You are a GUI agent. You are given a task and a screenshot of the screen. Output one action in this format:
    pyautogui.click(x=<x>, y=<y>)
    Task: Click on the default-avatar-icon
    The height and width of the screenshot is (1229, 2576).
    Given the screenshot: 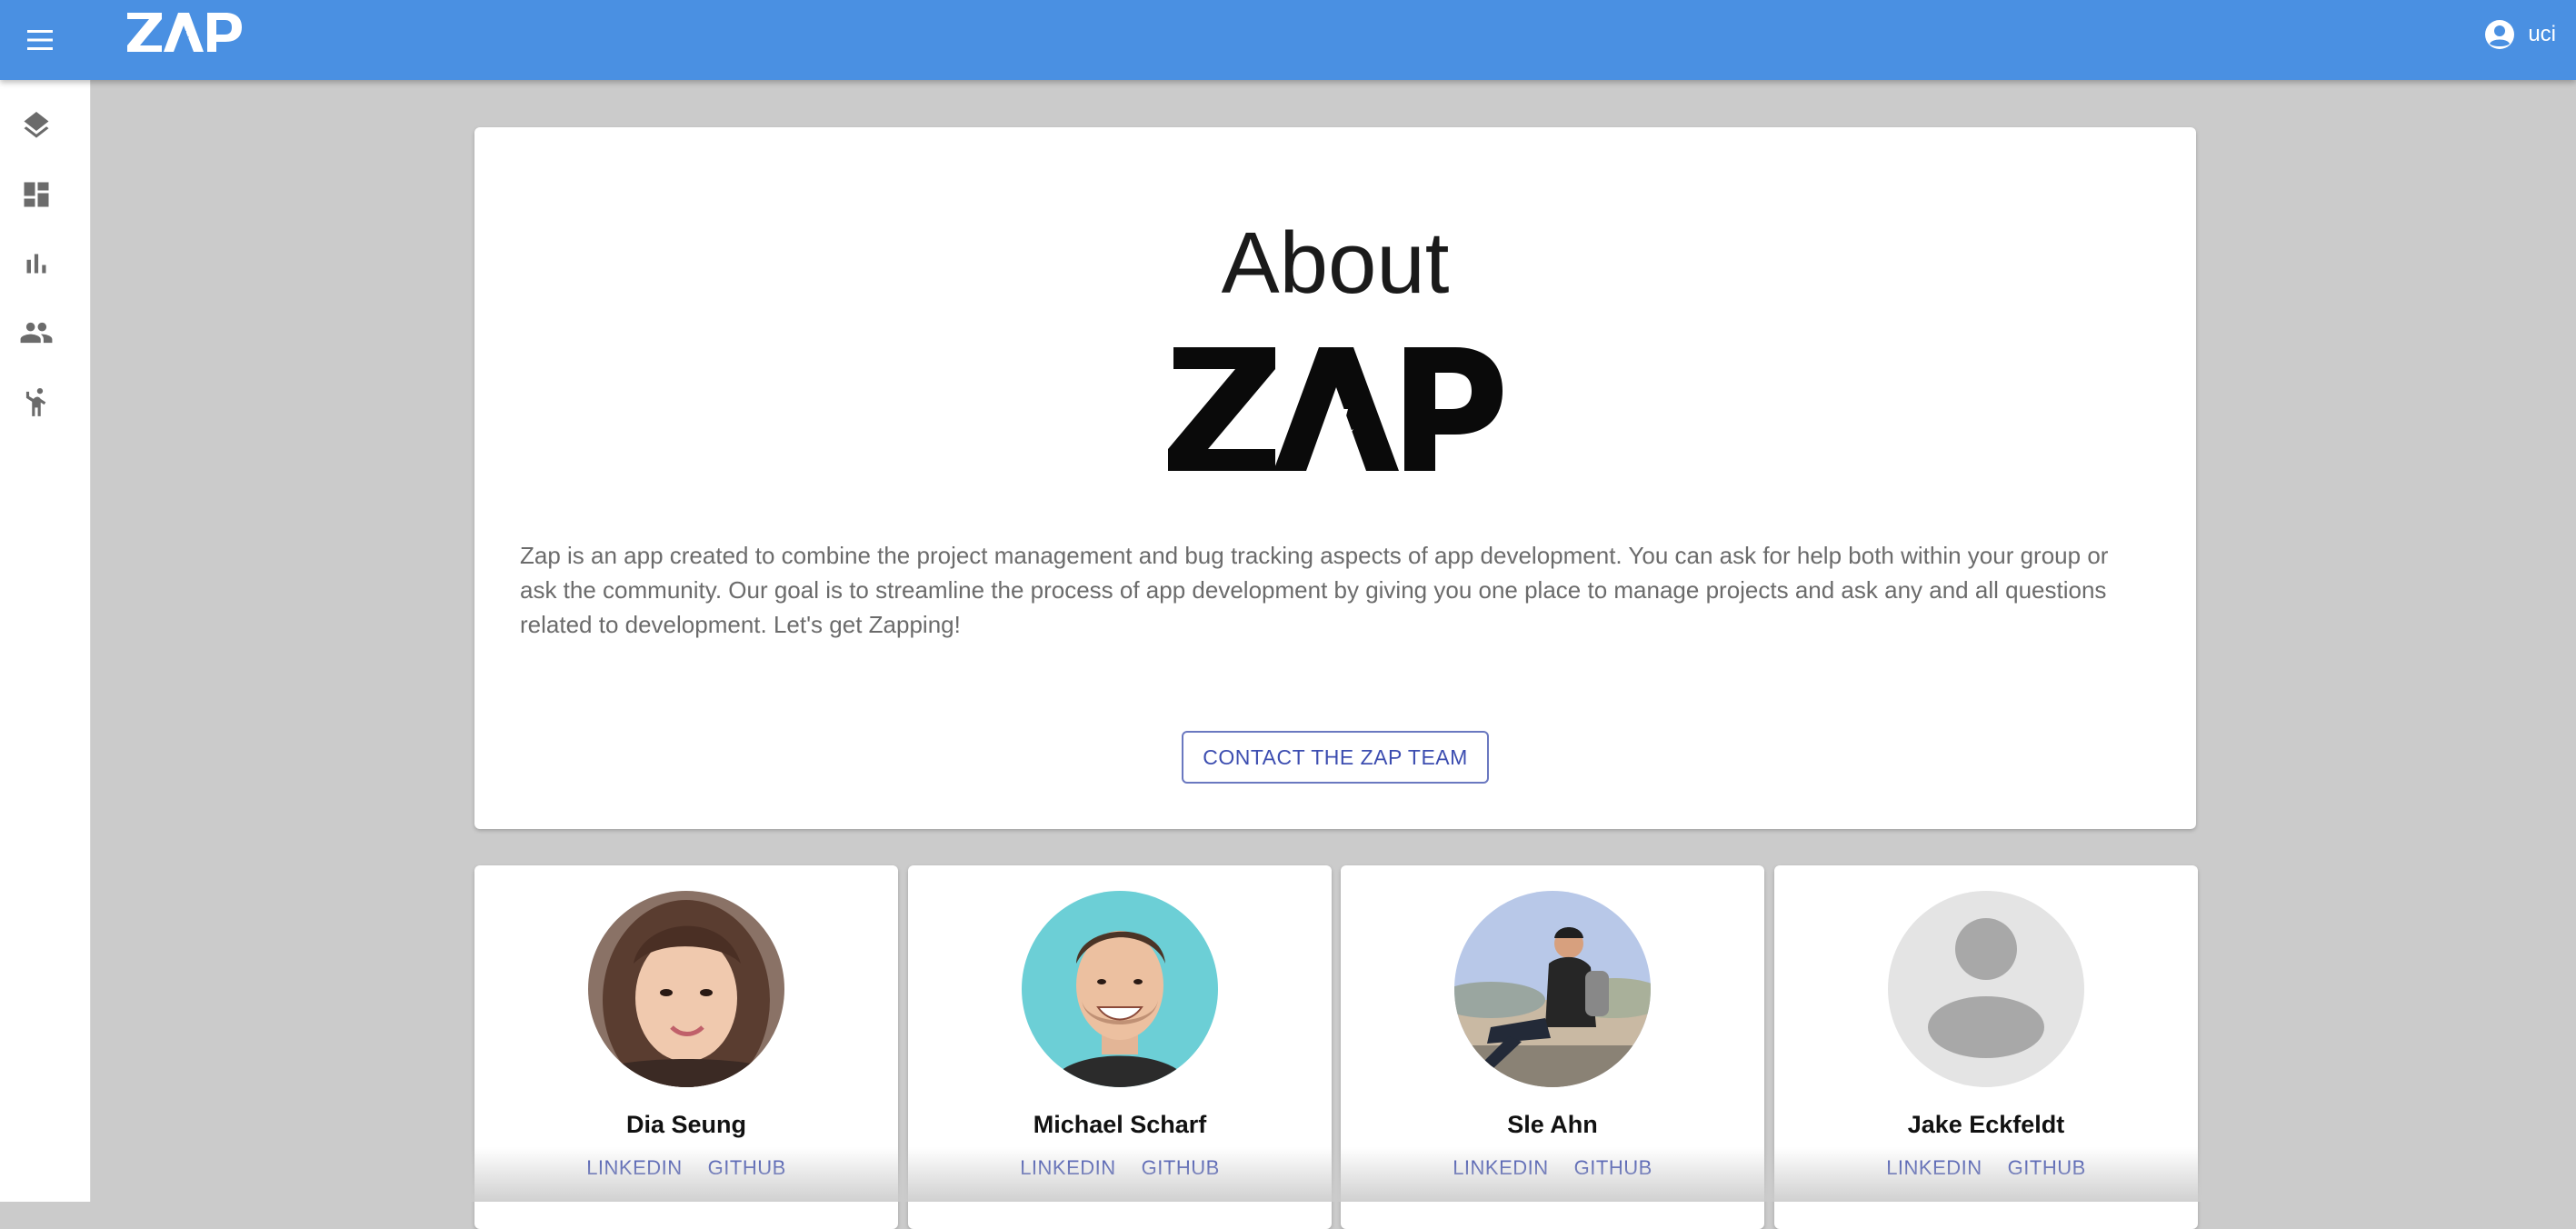 What is the action you would take?
    pyautogui.click(x=1986, y=989)
    